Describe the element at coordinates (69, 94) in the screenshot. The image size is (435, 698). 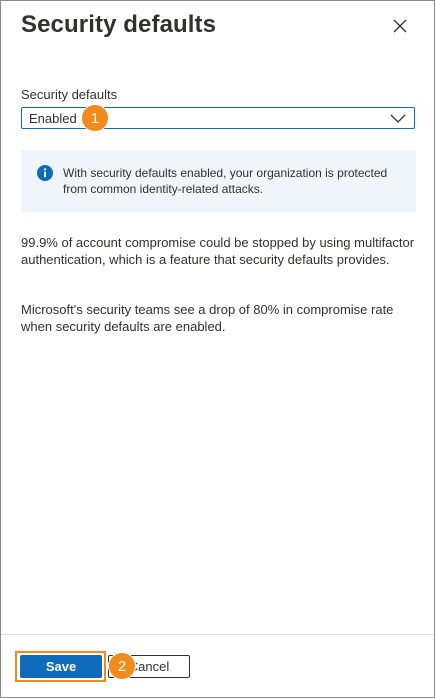
I see `security-defaults-label: Security defaults` at that location.